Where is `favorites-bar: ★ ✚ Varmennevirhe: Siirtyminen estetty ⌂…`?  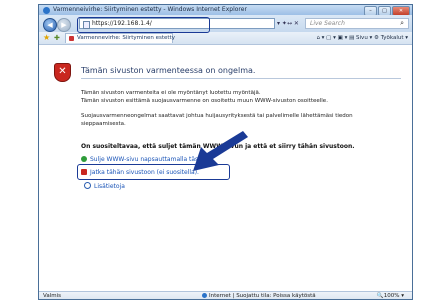
favorites-bar: ★ ✚ Varmennevirhe: Siirtyminen estetty ⌂… is located at coordinates (225, 38).